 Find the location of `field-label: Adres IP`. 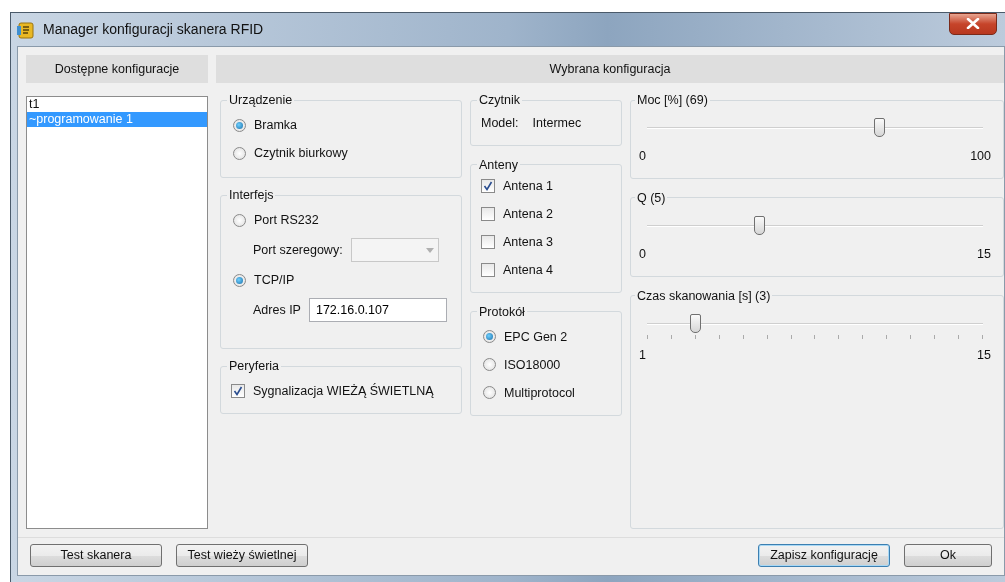

field-label: Adres IP is located at coordinates (277, 310).